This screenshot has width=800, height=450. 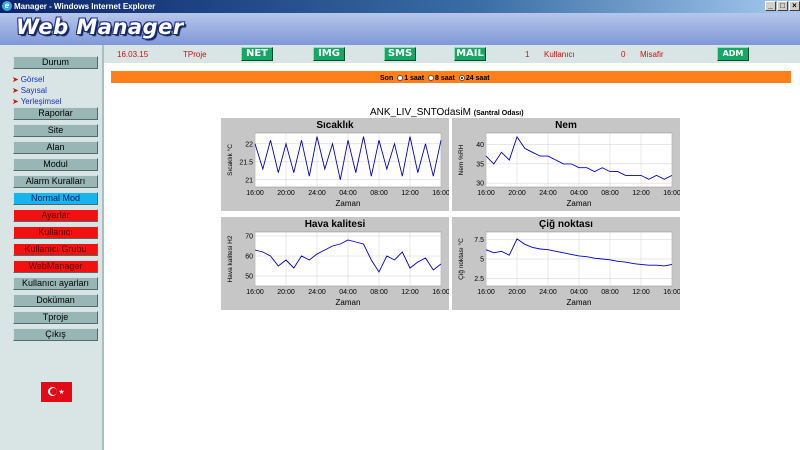 I want to click on user-count: 1, so click(x=527, y=54).